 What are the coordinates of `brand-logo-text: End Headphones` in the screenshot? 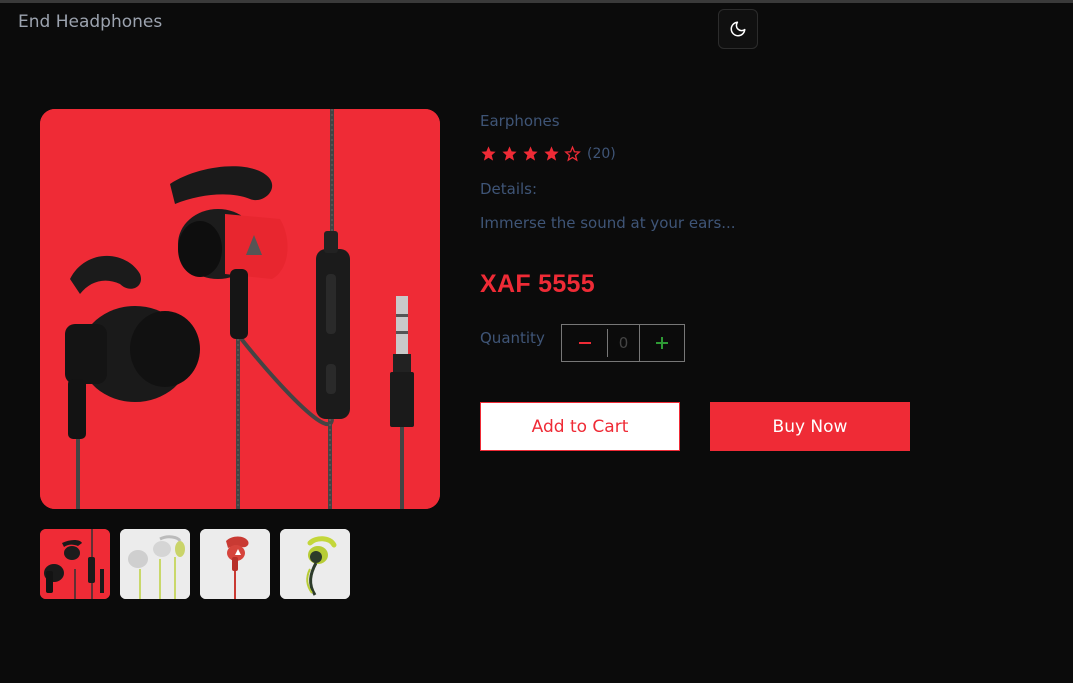 It's located at (90, 22).